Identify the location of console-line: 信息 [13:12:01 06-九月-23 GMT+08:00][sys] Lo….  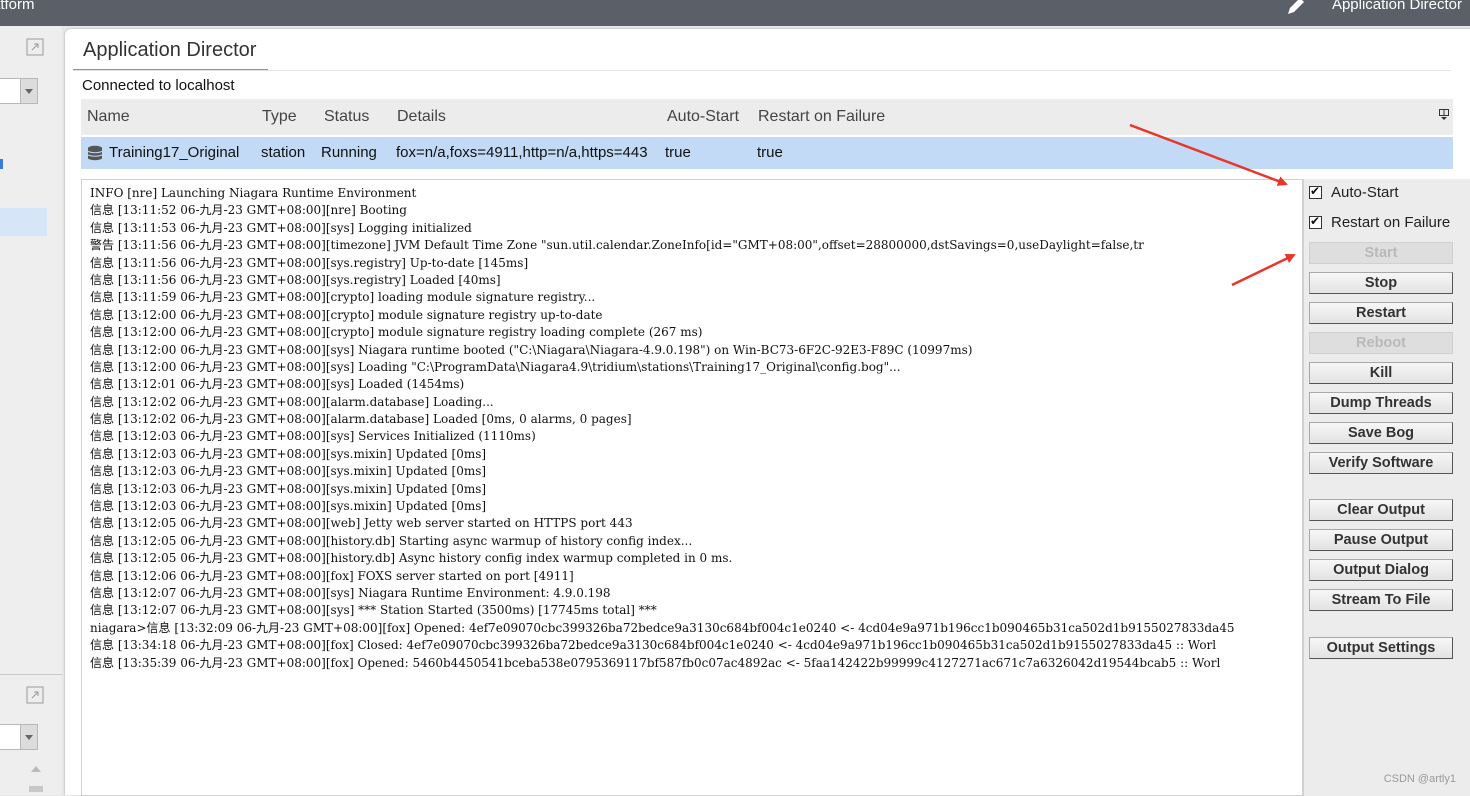
(277, 384).